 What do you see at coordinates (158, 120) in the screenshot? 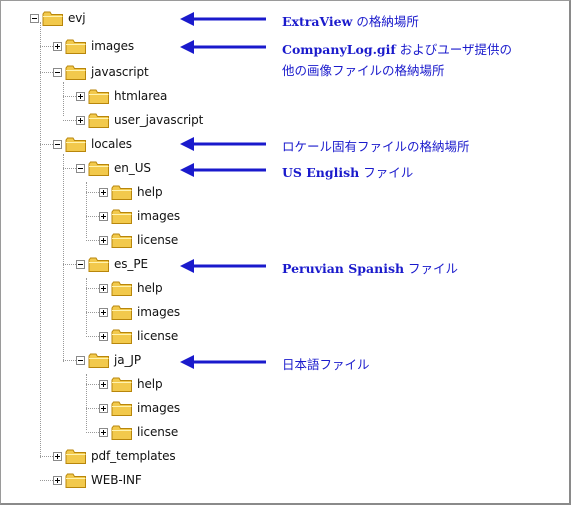
I see `tree-node-label: user_javascript` at bounding box center [158, 120].